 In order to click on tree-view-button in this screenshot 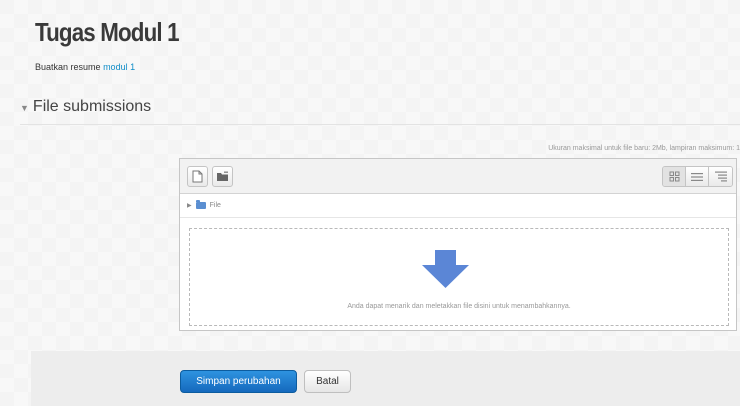, I will do `click(720, 176)`.